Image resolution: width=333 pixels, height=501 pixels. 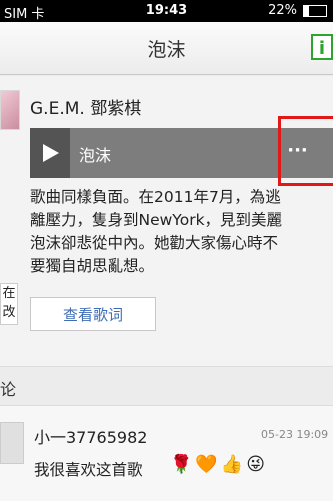 What do you see at coordinates (322, 47) in the screenshot?
I see `info-icon: i` at bounding box center [322, 47].